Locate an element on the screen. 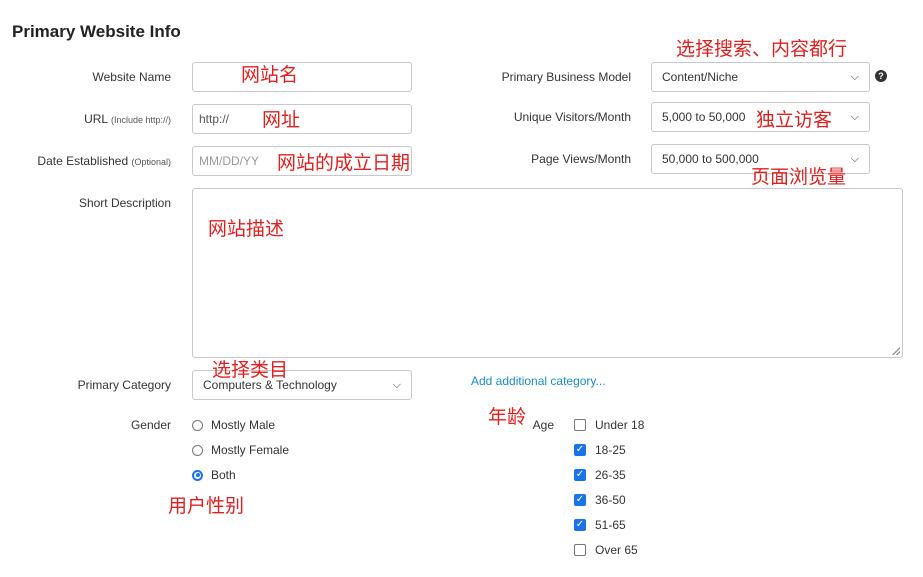  gender-option-label: Mostly Female is located at coordinates (250, 450).